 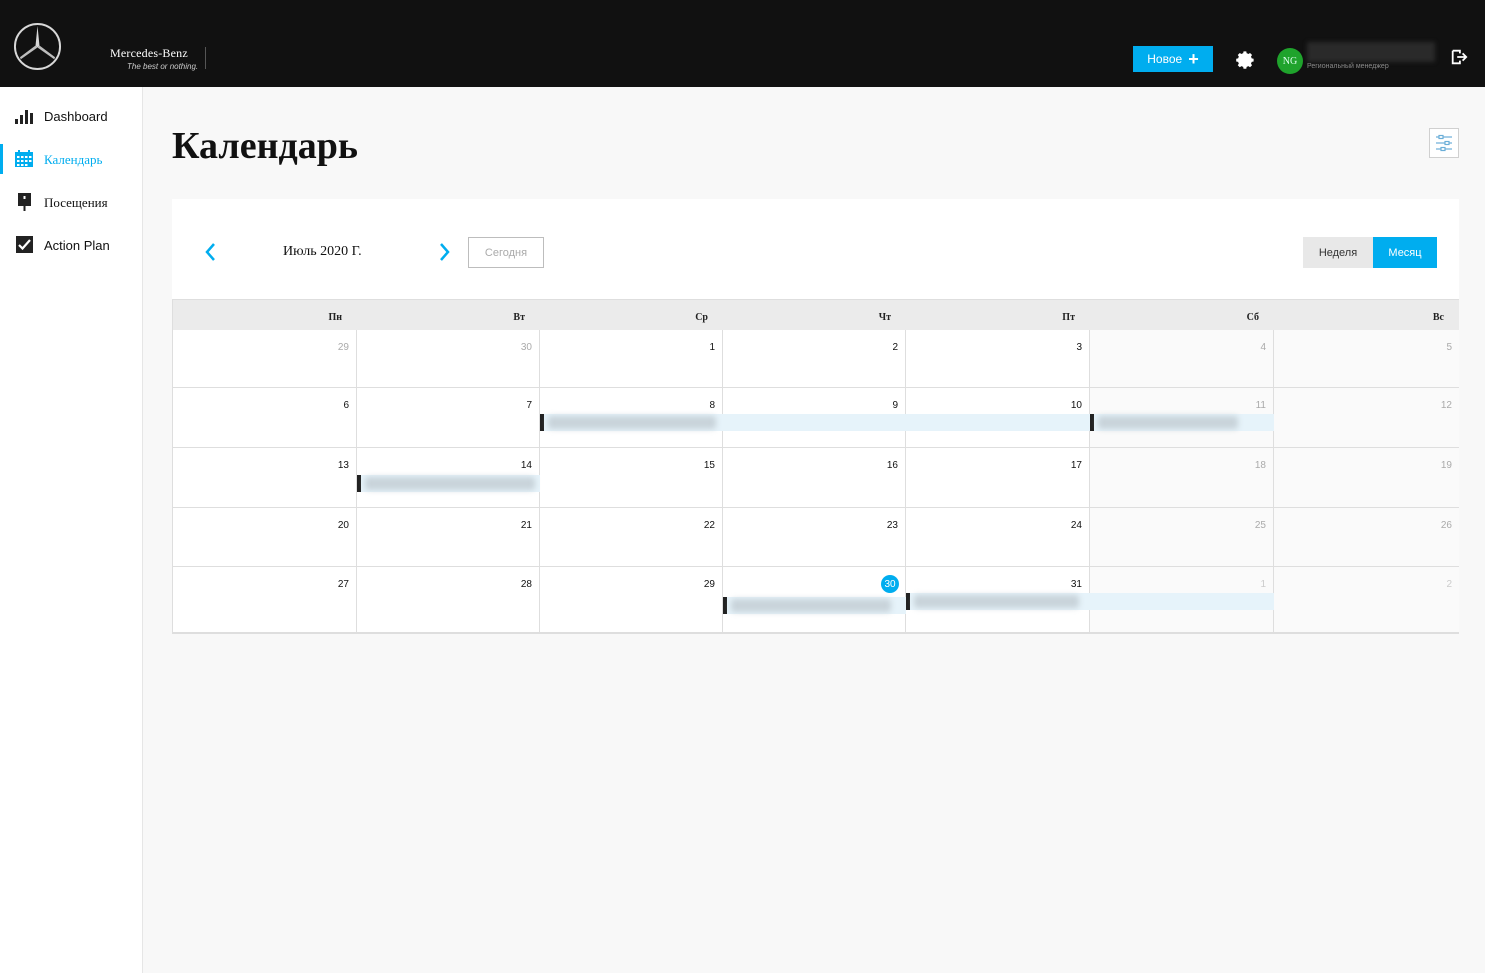 What do you see at coordinates (892, 465) in the screenshot?
I see `day-number: 16` at bounding box center [892, 465].